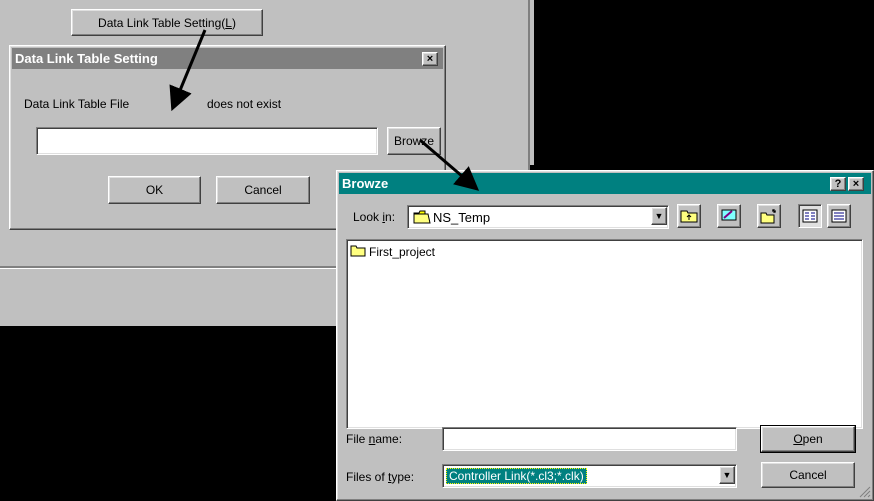 This screenshot has width=874, height=501. Describe the element at coordinates (374, 217) in the screenshot. I see `look-in-label: Look in:` at that location.